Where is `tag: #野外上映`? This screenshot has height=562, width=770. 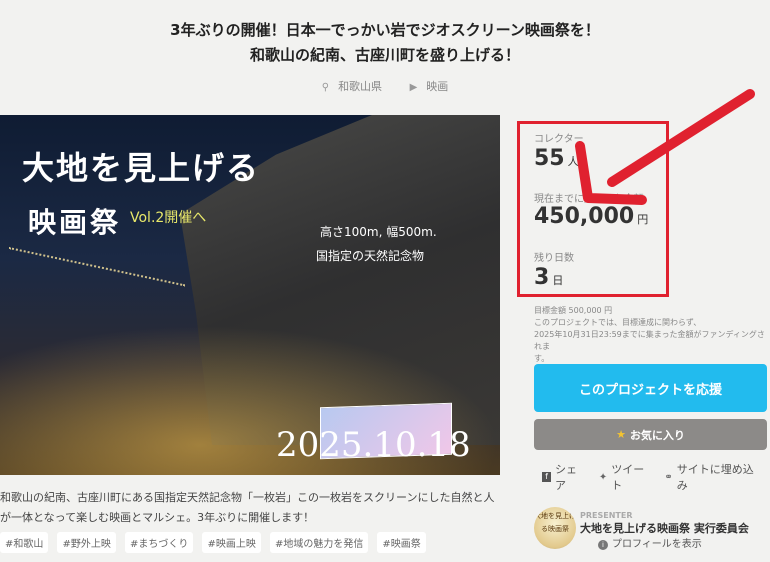
tag: #野外上映 is located at coordinates (86, 542).